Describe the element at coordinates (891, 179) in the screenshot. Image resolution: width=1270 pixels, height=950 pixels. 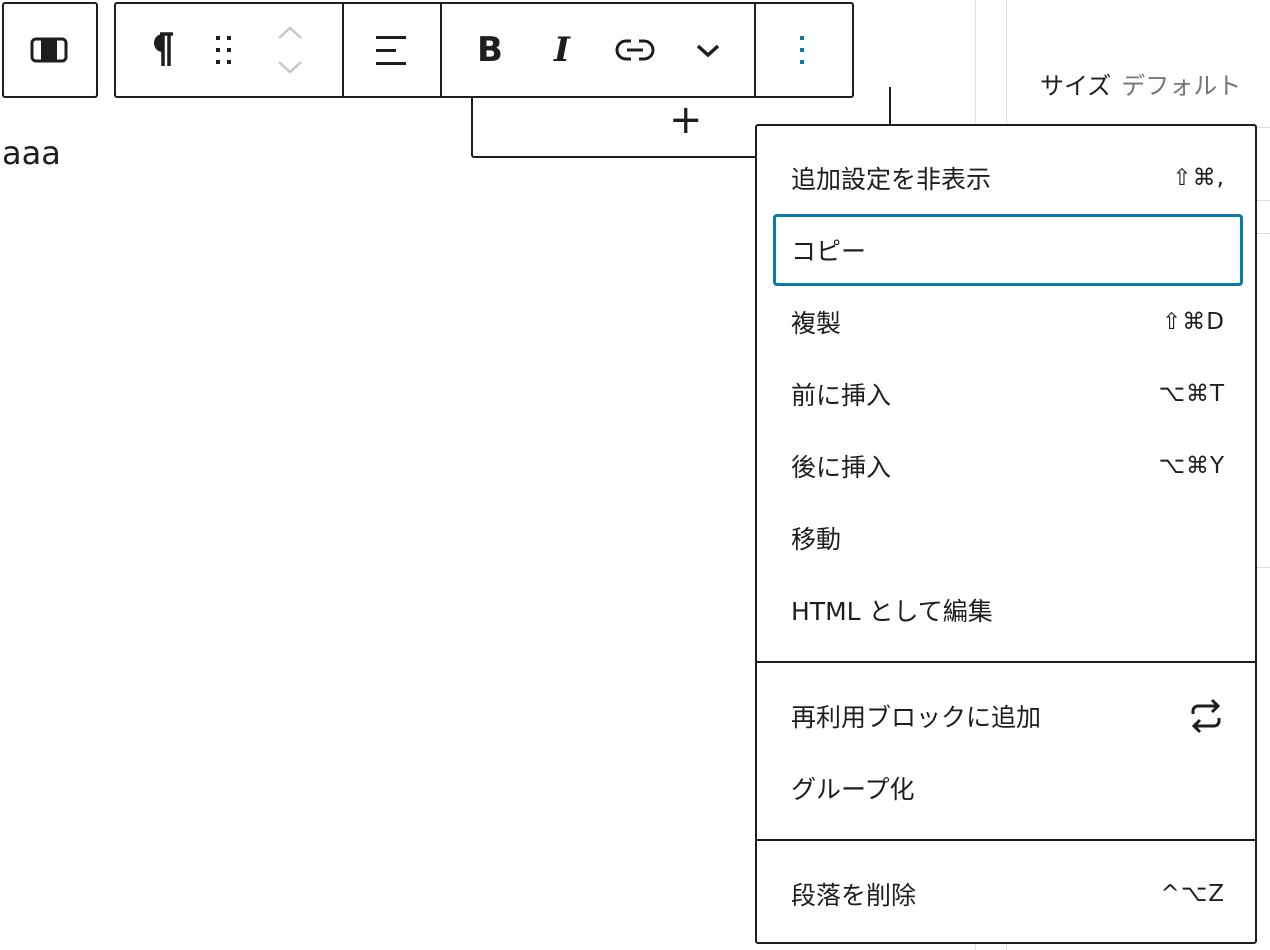
I see `menu-item-label: 追加設定を非表示` at that location.